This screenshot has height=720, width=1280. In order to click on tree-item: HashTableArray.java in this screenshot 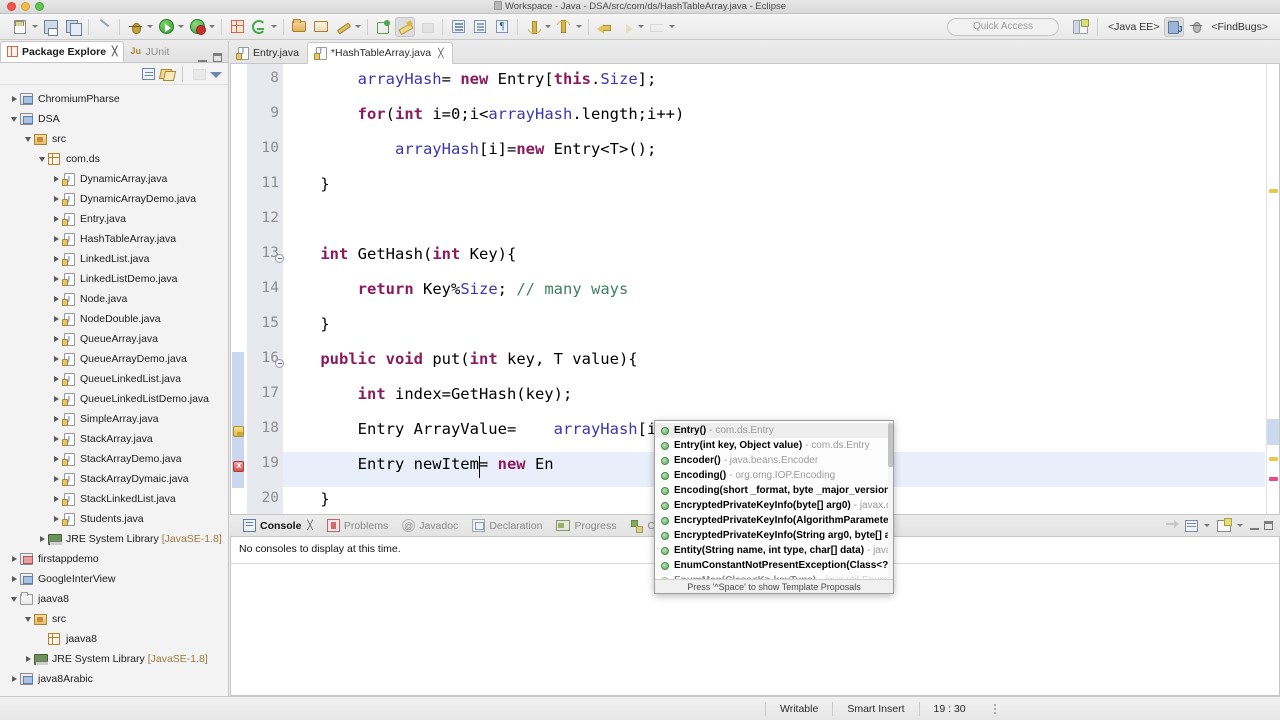, I will do `click(114, 239)`.